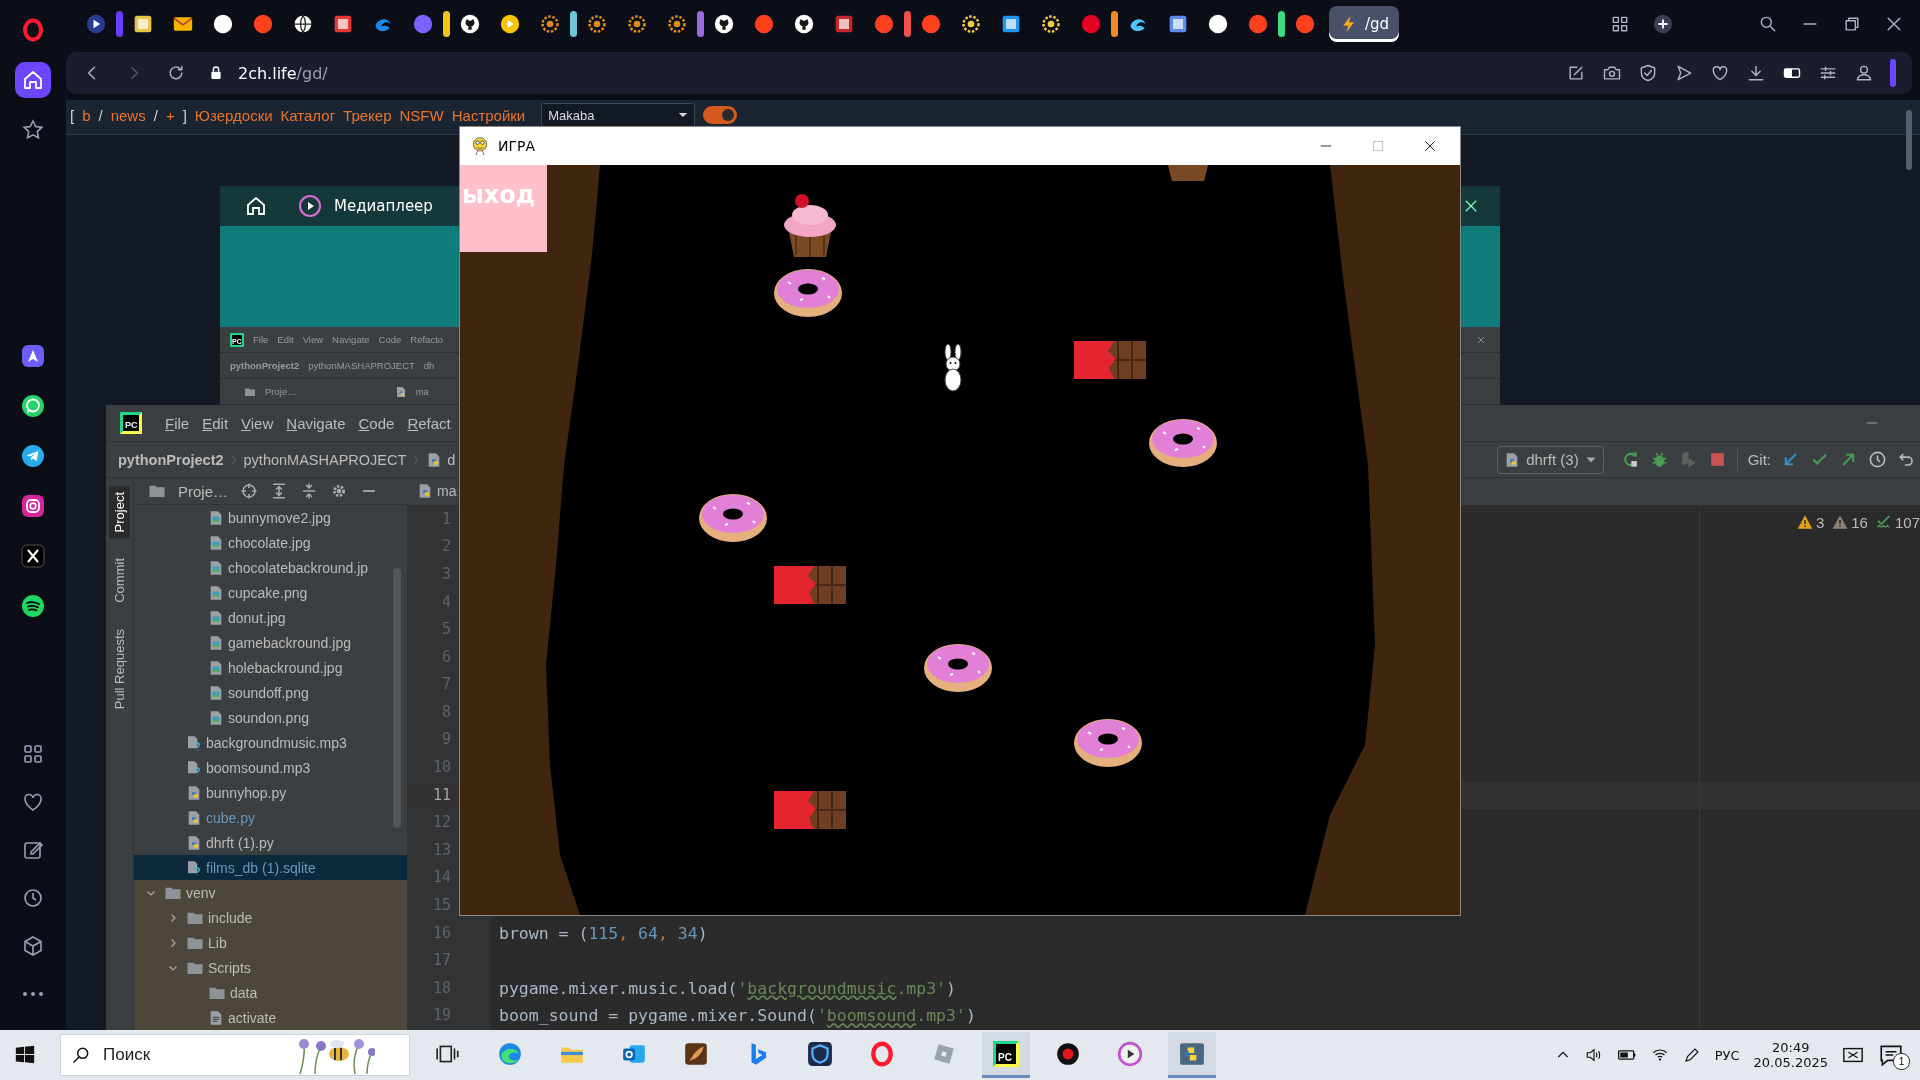  Describe the element at coordinates (1759, 459) in the screenshot. I see `git-label: Git:` at that location.